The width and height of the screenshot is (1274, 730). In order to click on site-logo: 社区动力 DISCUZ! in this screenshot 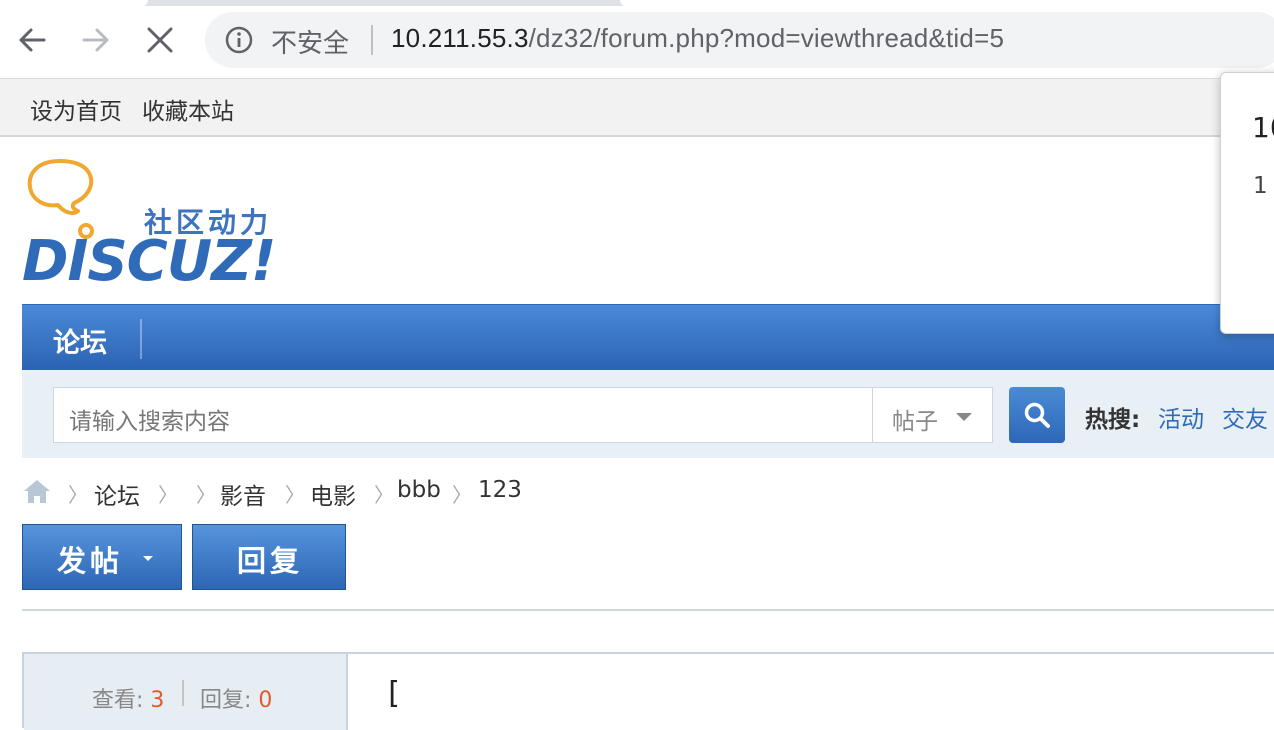, I will do `click(150, 217)`.